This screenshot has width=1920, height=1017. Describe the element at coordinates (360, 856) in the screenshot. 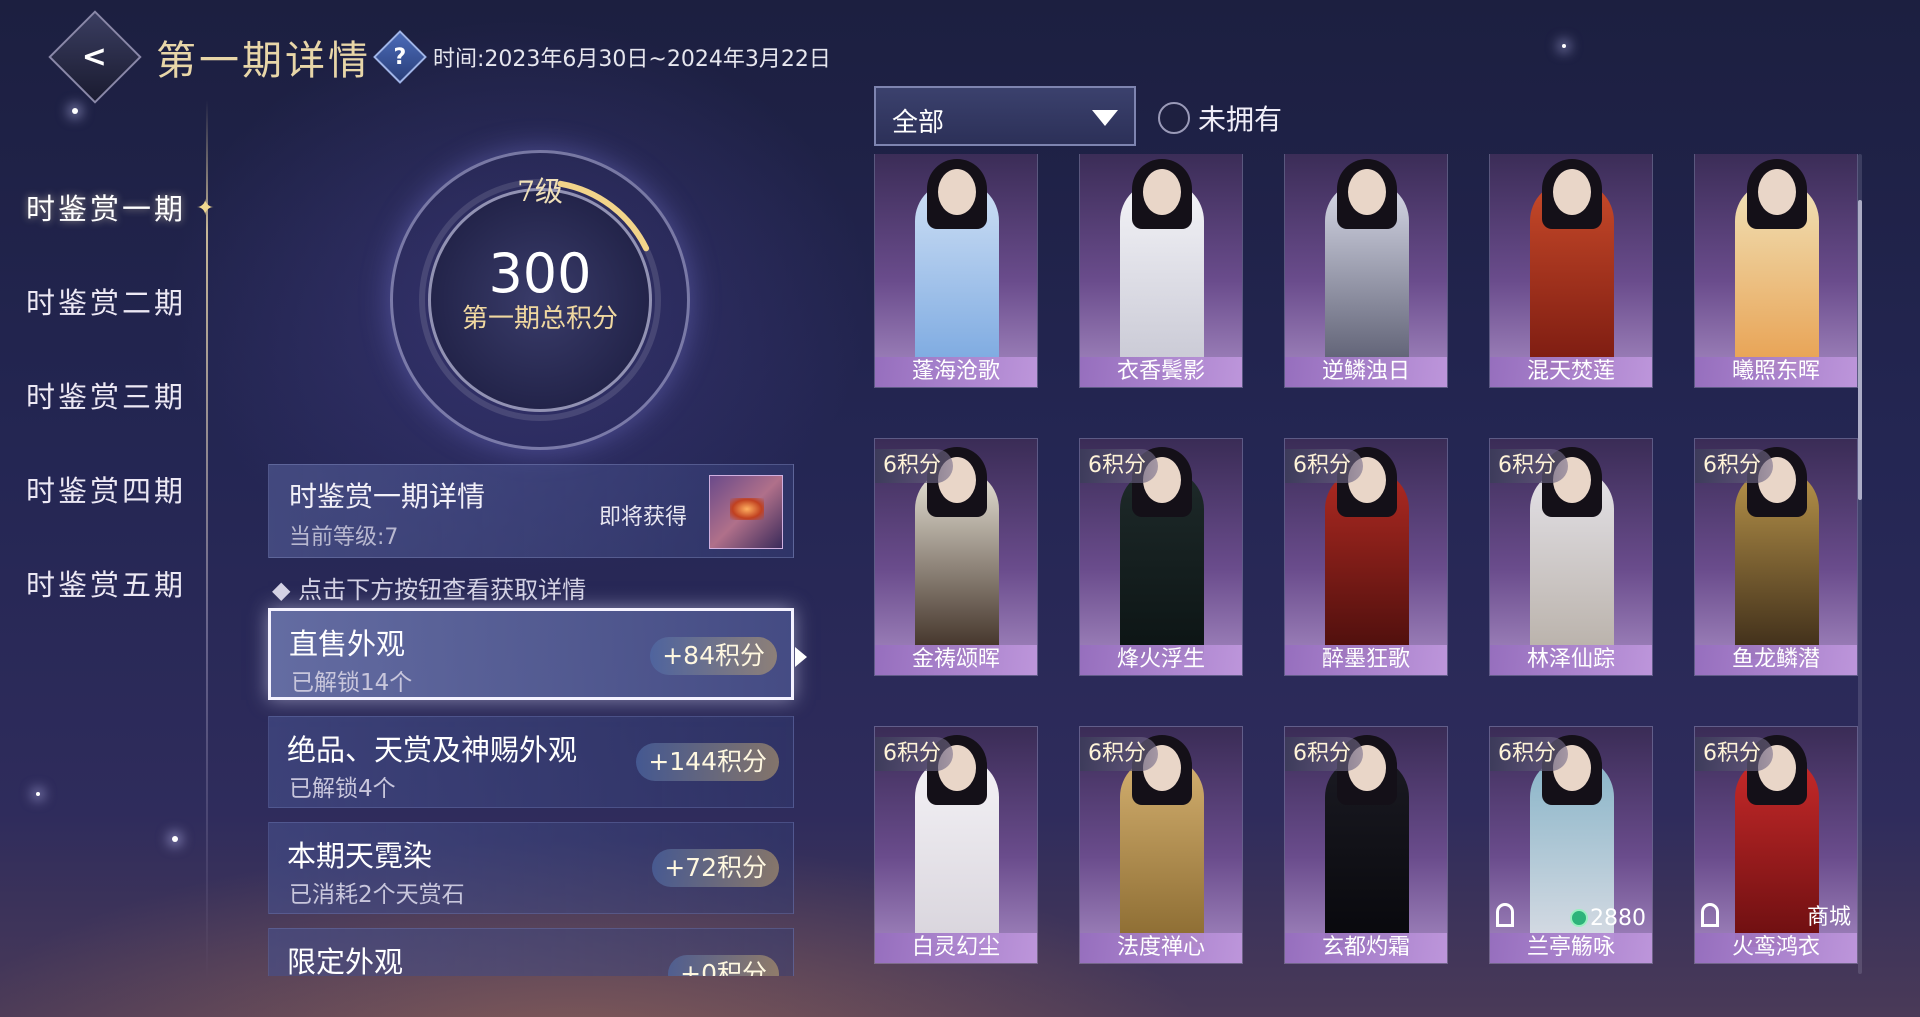

I see `category-title: 本期天霓染` at that location.